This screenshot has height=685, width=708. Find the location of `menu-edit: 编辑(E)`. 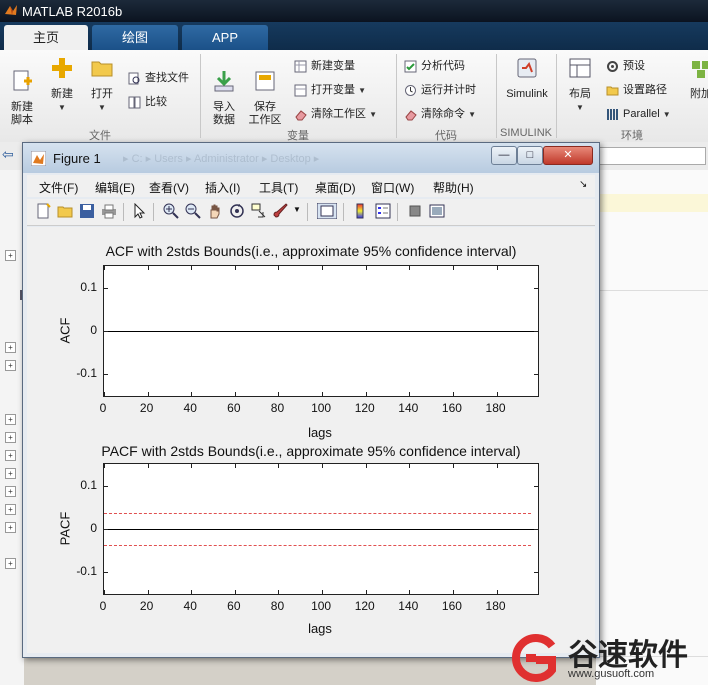

menu-edit: 编辑(E) is located at coordinates (115, 187).